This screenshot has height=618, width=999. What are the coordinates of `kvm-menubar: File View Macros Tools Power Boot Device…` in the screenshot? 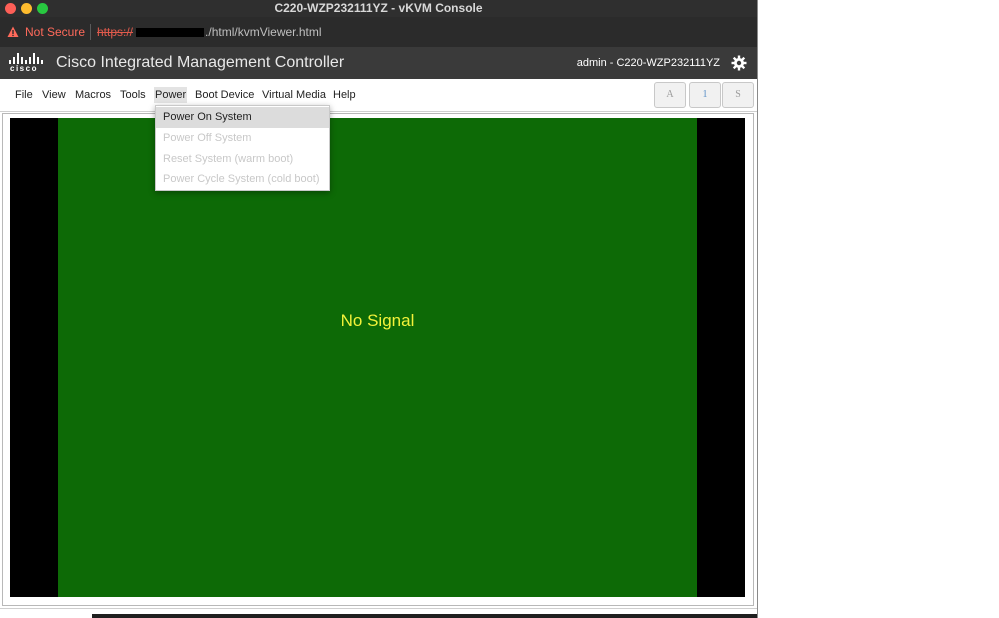 It's located at (378, 95).